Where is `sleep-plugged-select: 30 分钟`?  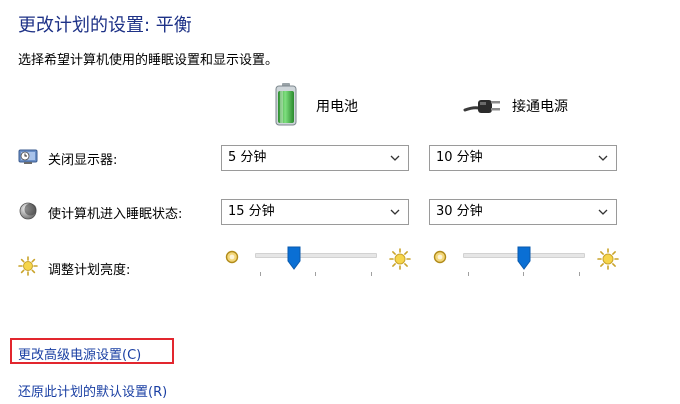
sleep-plugged-select: 30 分钟 is located at coordinates (523, 212).